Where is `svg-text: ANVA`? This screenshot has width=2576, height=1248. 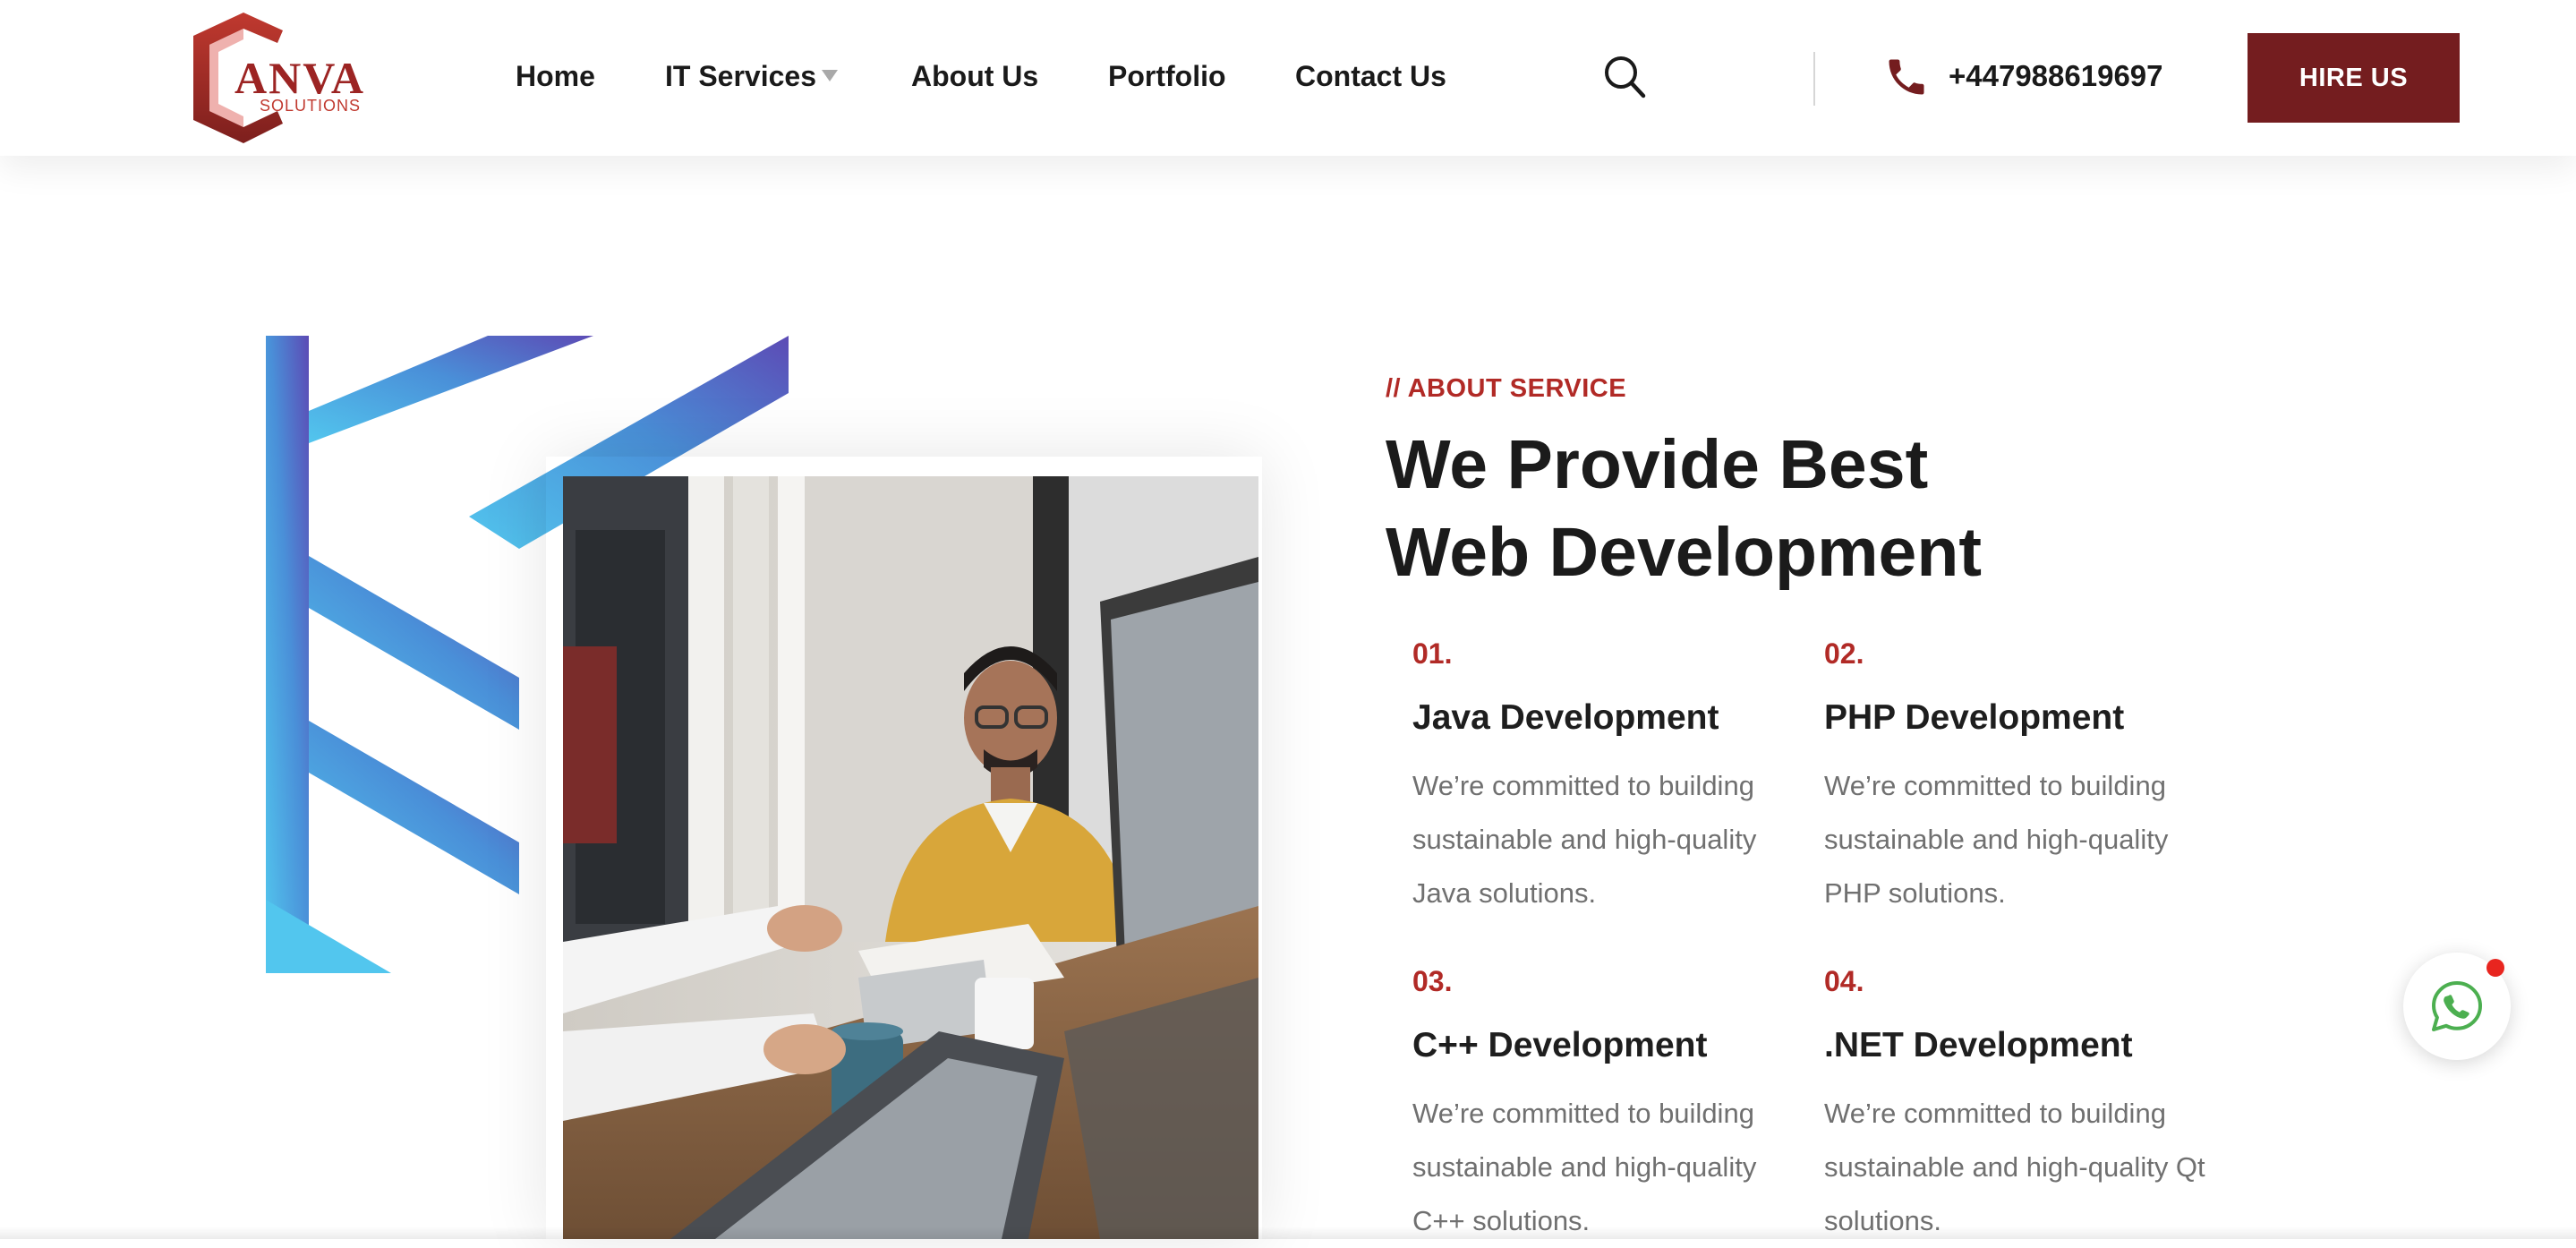 svg-text: ANVA is located at coordinates (300, 78).